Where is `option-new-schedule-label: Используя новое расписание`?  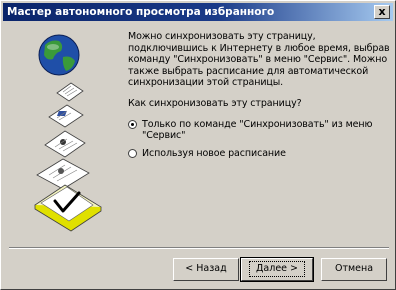 option-new-schedule-label: Используя новое расписание is located at coordinates (214, 153).